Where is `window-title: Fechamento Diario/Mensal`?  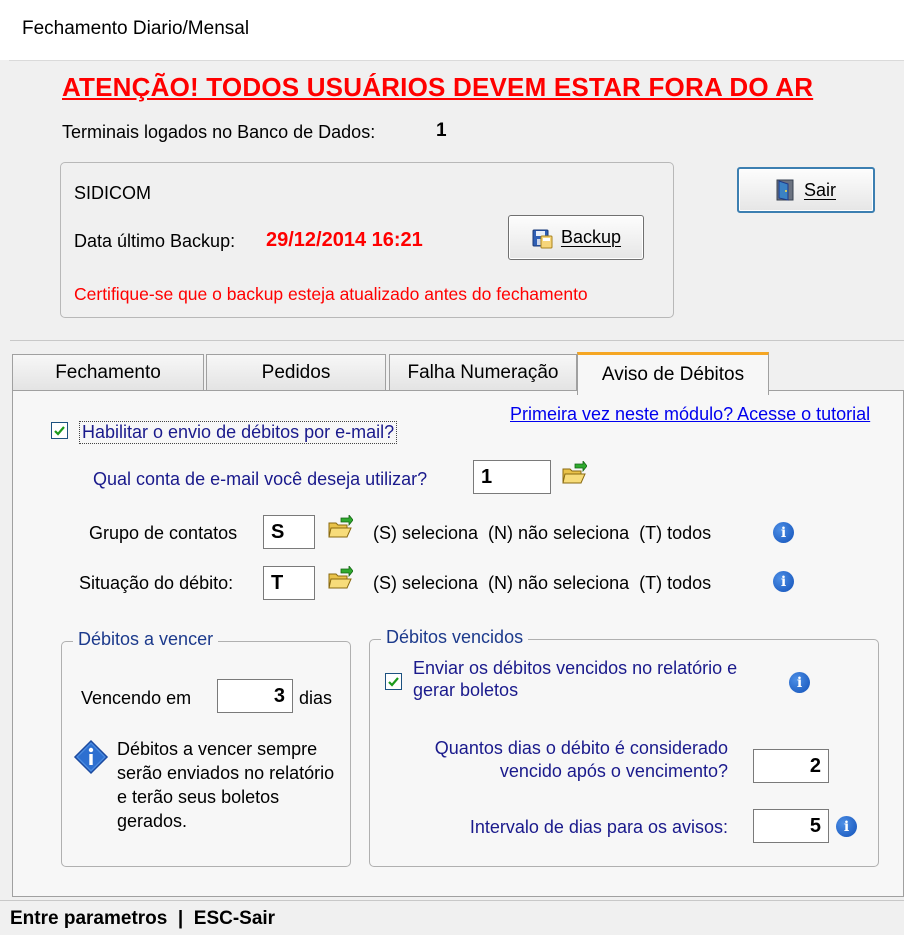 window-title: Fechamento Diario/Mensal is located at coordinates (136, 28).